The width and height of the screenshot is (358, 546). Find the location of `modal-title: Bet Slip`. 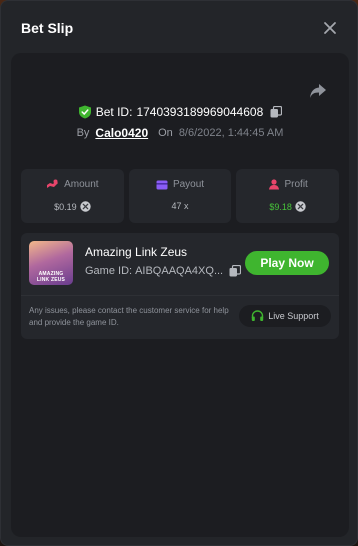

modal-title: Bet Slip is located at coordinates (47, 28).